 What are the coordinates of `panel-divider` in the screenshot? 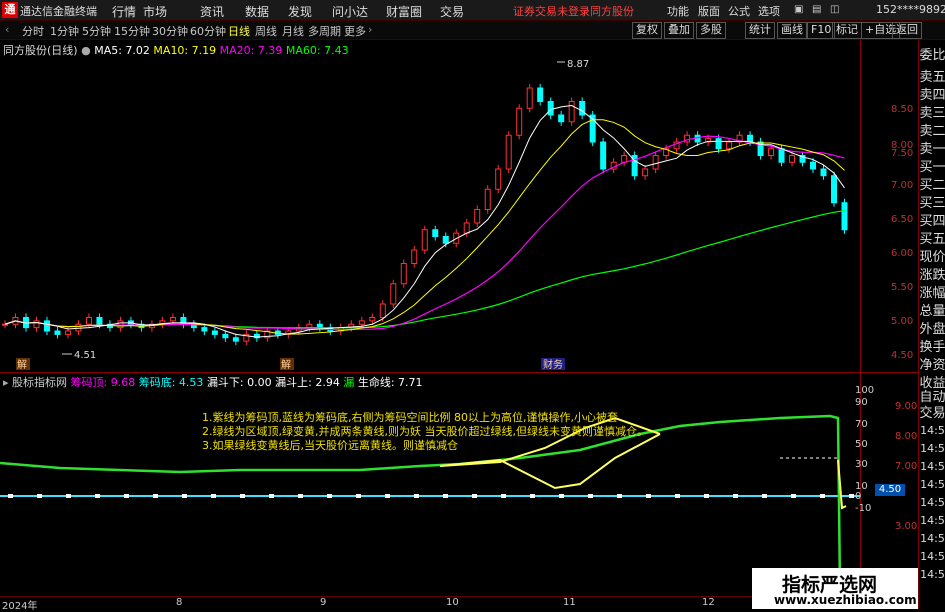 It's located at (459, 372).